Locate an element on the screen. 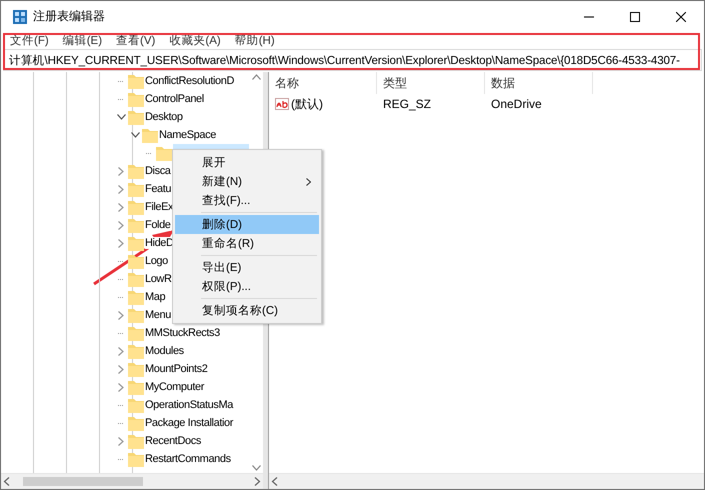 The image size is (705, 490). scrollbar-thumb is located at coordinates (83, 481).